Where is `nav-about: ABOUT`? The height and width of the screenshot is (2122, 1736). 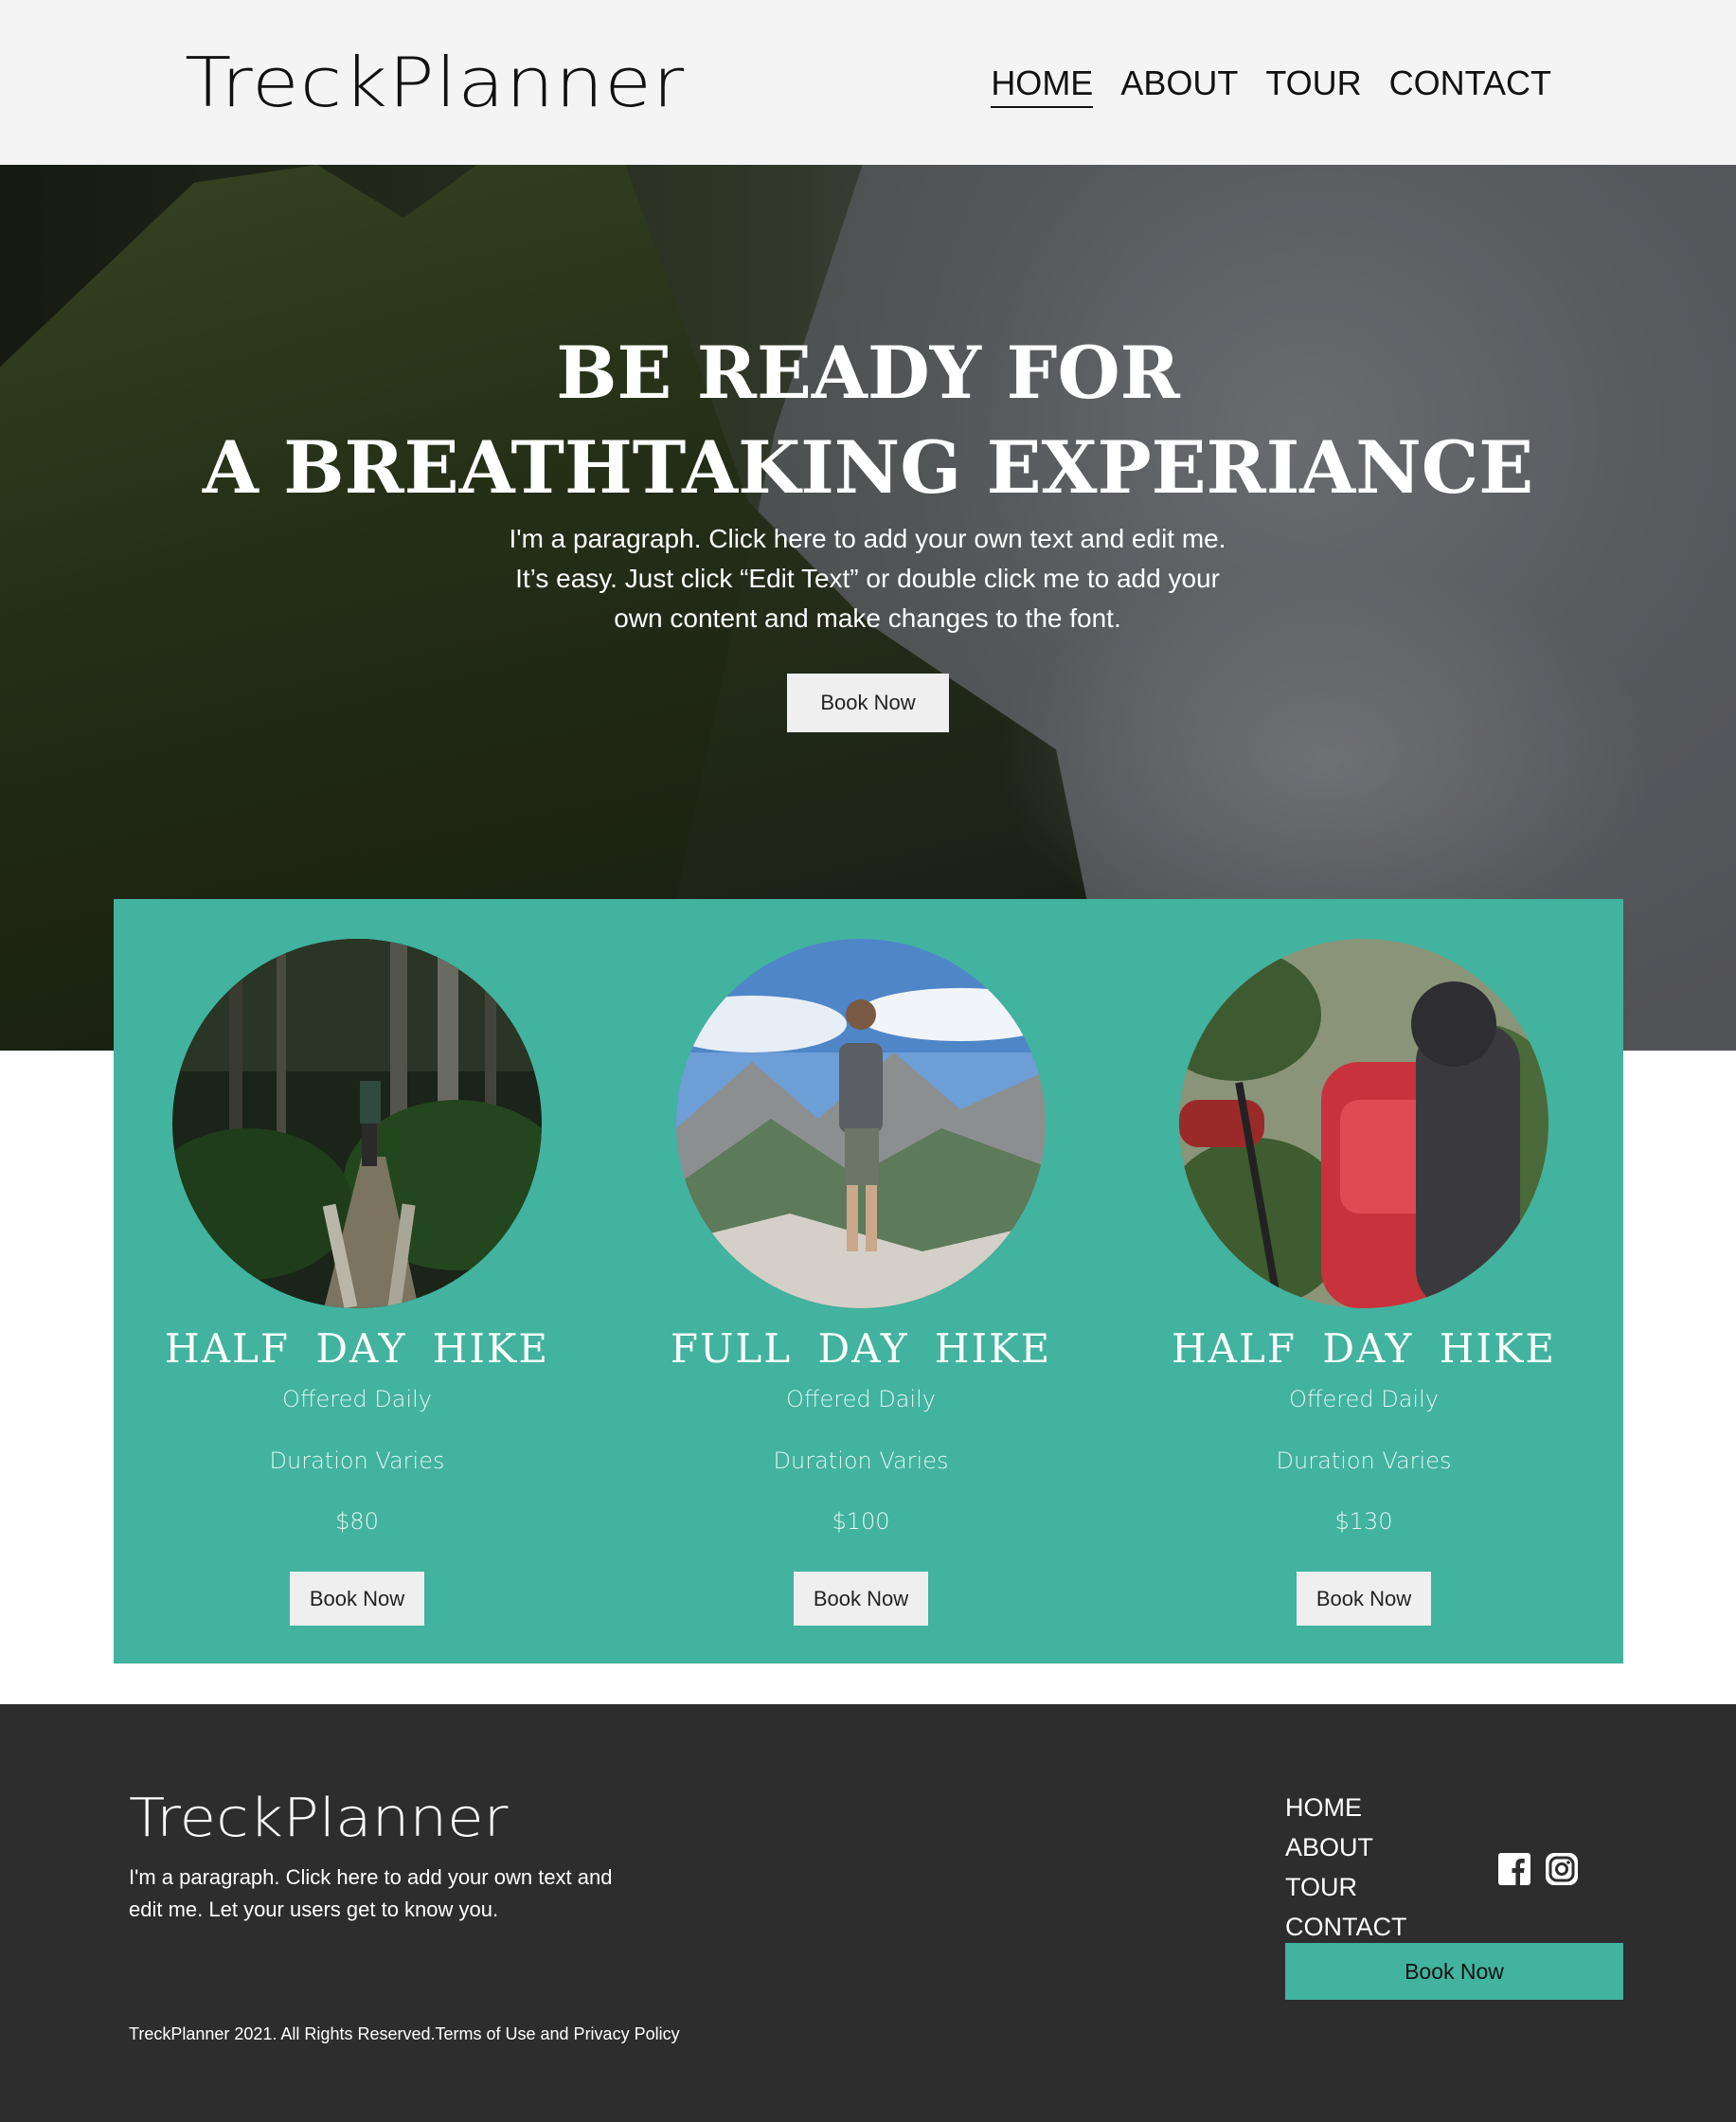 nav-about: ABOUT is located at coordinates (1179, 84).